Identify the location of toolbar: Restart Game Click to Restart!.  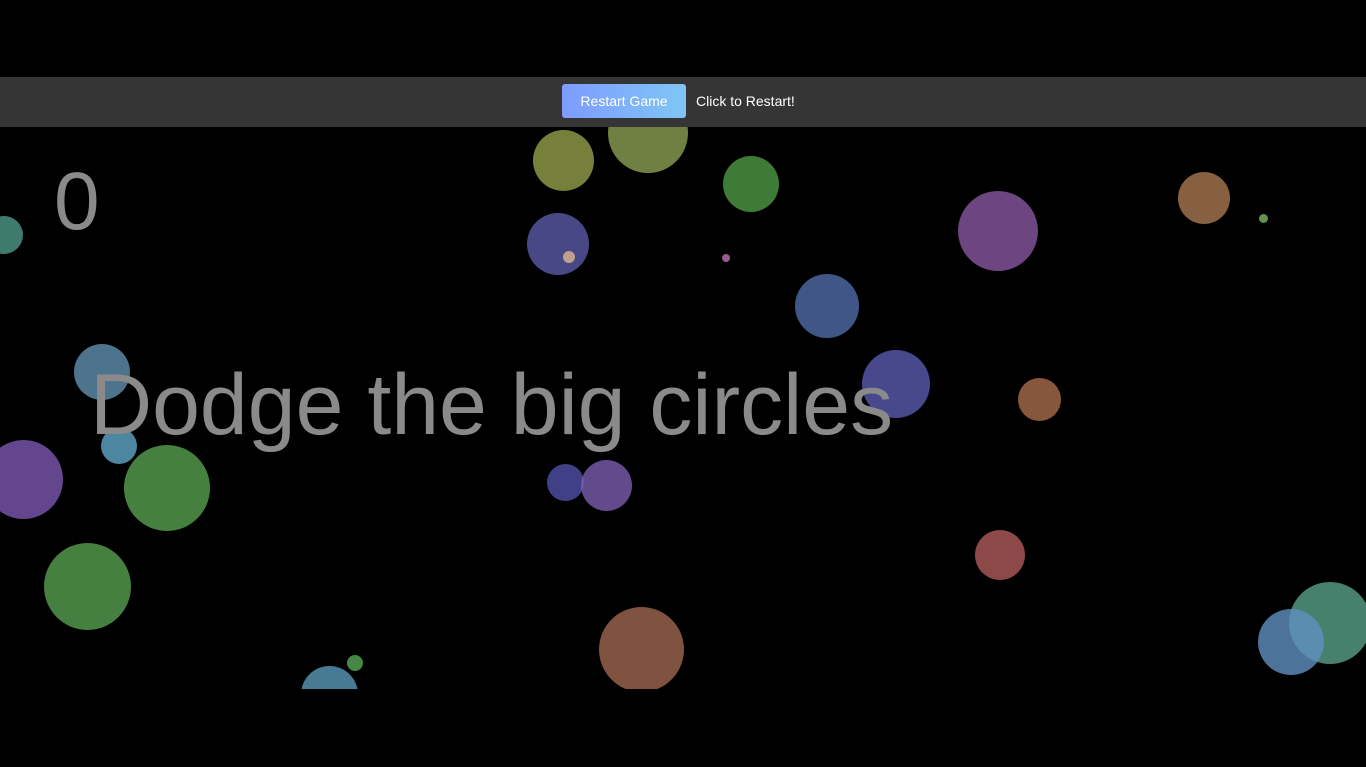
(683, 102).